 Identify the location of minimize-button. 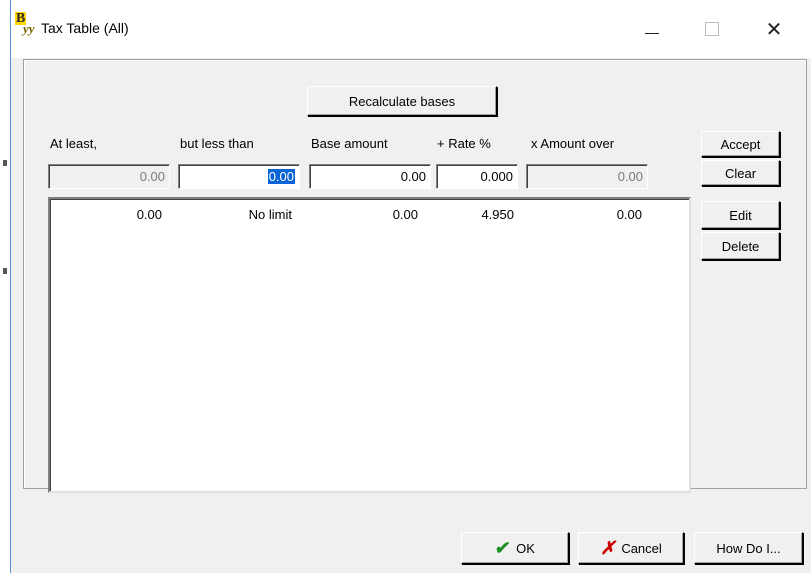
(652, 29).